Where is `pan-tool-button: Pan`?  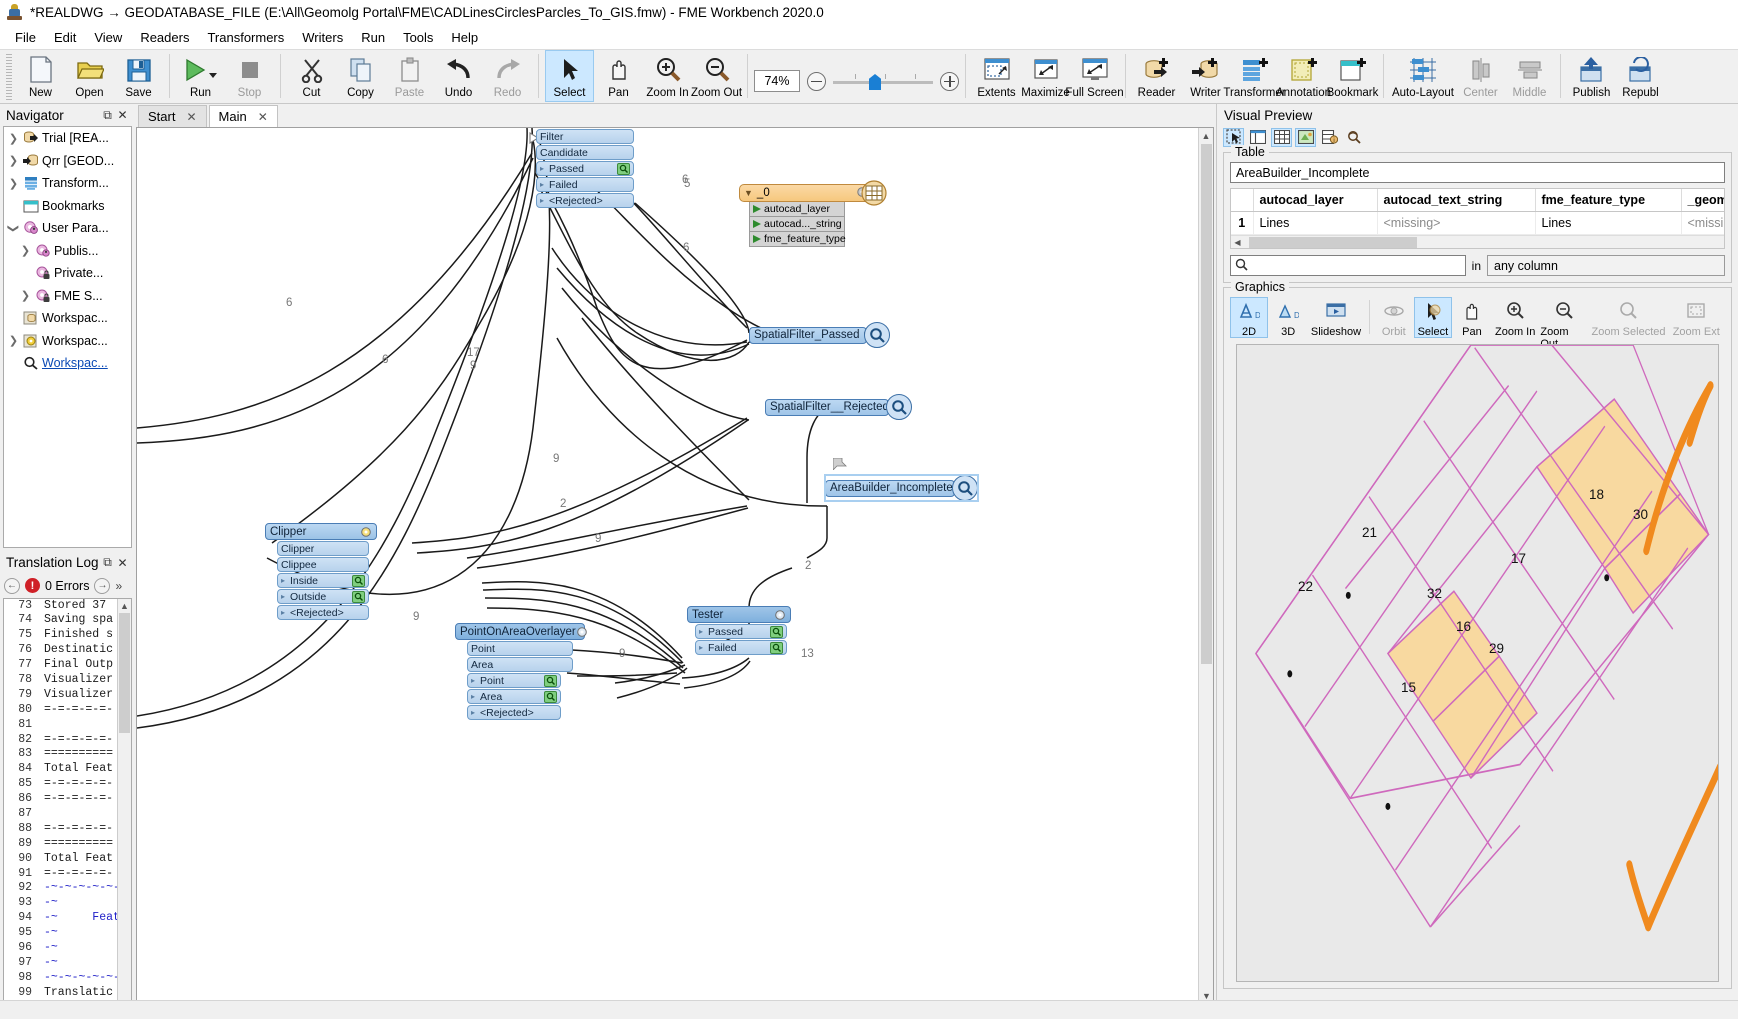
pan-tool-button: Pan is located at coordinates (618, 76).